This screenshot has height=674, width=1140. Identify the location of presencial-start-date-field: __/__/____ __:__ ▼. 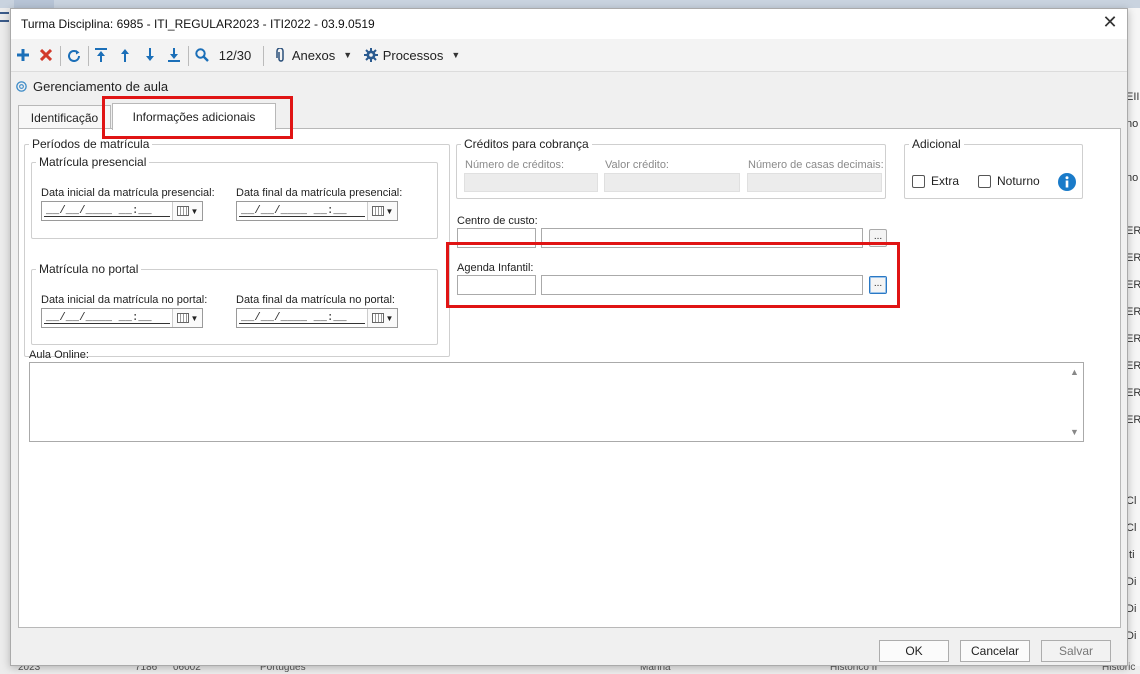
(122, 211).